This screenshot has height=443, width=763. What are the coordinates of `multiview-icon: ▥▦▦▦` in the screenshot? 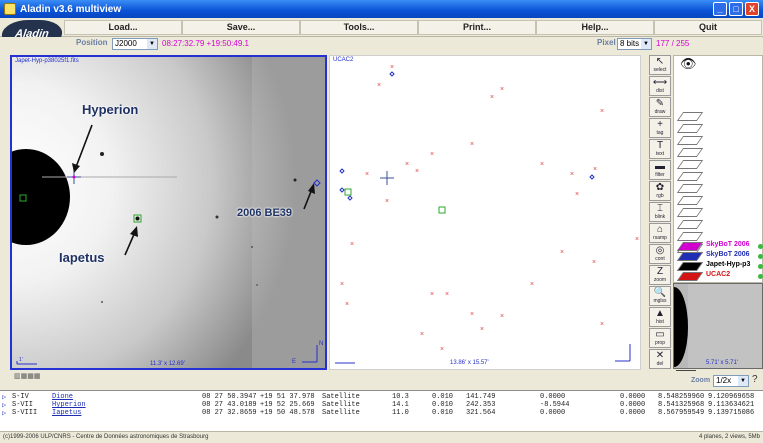 It's located at (34, 380).